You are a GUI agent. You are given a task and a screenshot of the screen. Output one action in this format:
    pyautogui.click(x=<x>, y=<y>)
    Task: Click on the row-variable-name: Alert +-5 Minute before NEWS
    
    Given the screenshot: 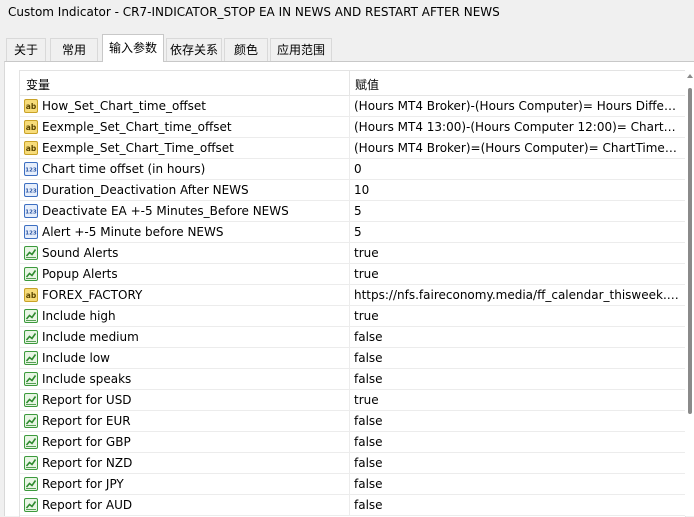 What is the action you would take?
    pyautogui.click(x=133, y=232)
    